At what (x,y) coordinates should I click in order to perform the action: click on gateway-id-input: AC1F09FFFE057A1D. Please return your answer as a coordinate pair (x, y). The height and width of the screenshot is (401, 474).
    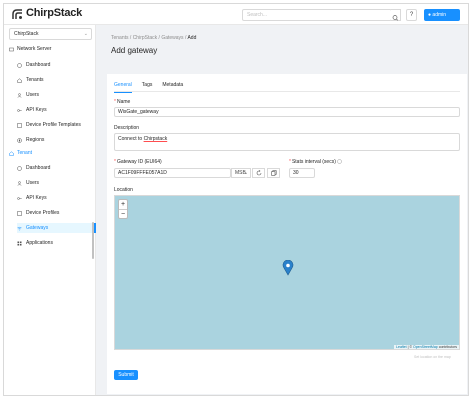
    Looking at the image, I should click on (172, 173).